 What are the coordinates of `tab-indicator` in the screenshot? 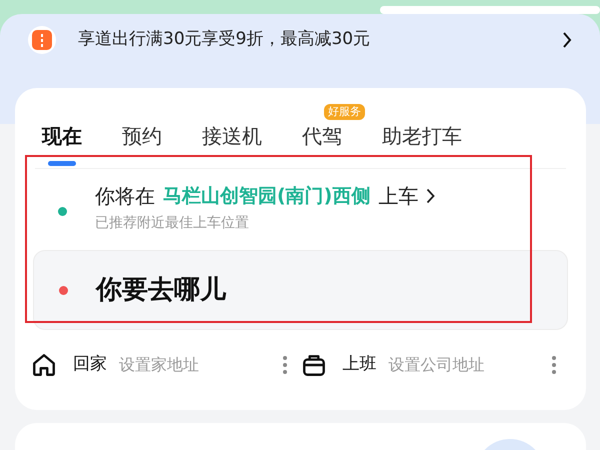 It's located at (62, 163).